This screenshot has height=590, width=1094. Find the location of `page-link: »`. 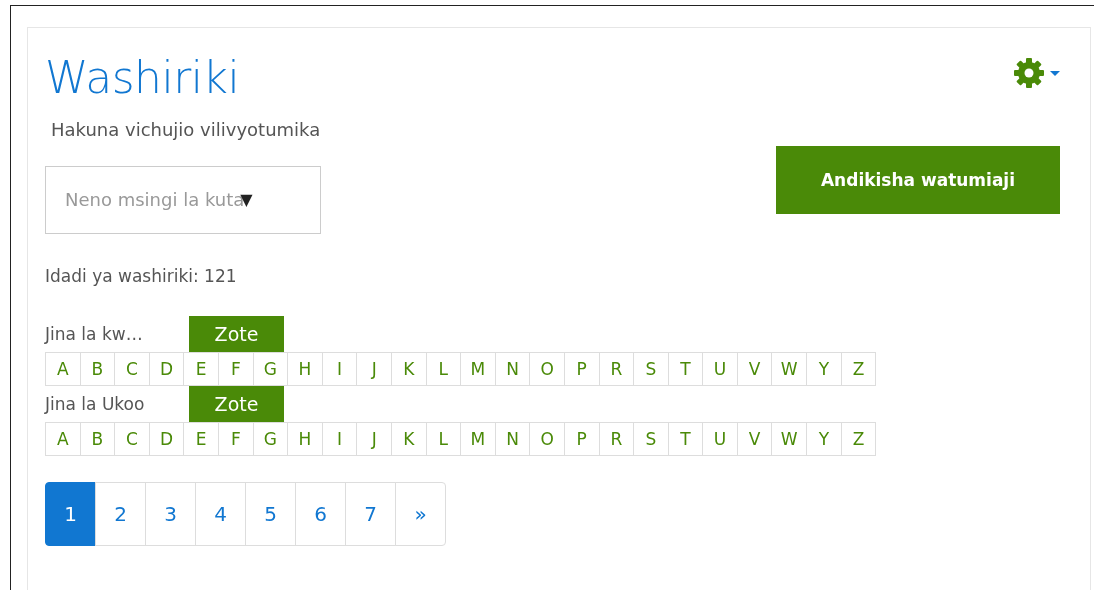

page-link: » is located at coordinates (420, 513).